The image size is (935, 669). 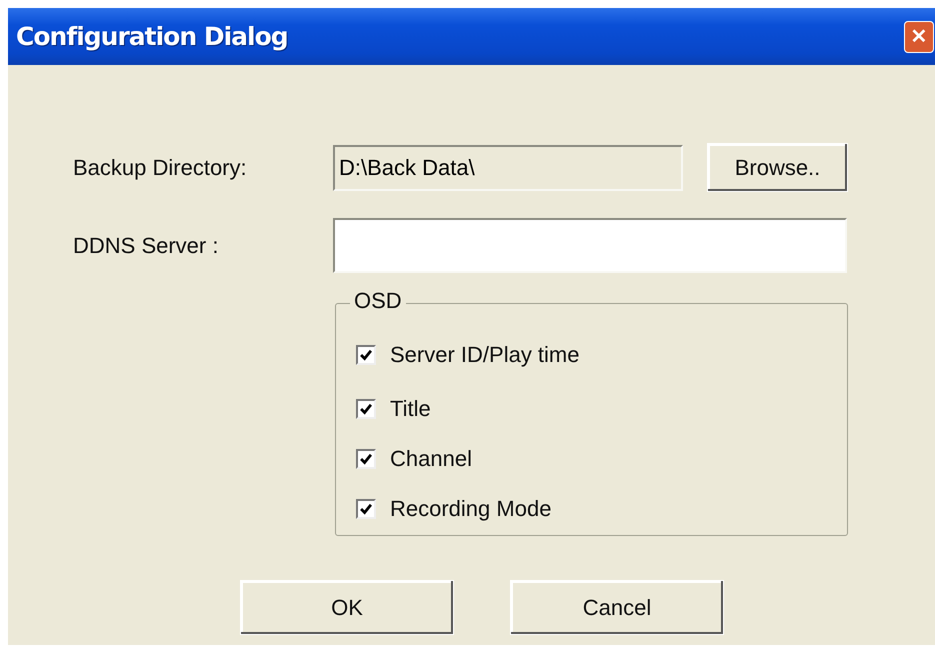 I want to click on window-title: Configuration Dialog, so click(x=152, y=36).